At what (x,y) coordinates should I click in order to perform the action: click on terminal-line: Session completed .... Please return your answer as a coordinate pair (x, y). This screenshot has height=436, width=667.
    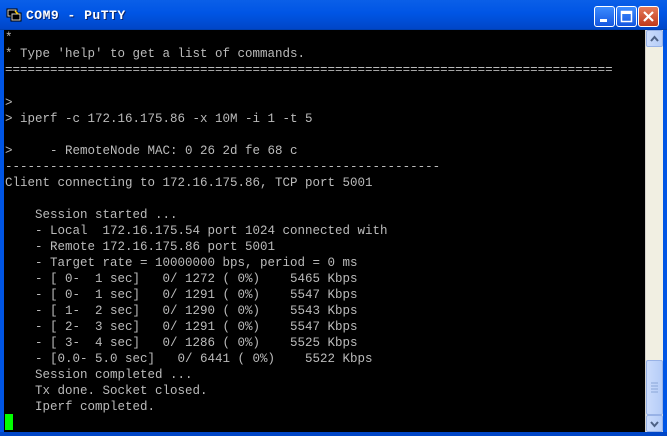
    Looking at the image, I should click on (99, 375).